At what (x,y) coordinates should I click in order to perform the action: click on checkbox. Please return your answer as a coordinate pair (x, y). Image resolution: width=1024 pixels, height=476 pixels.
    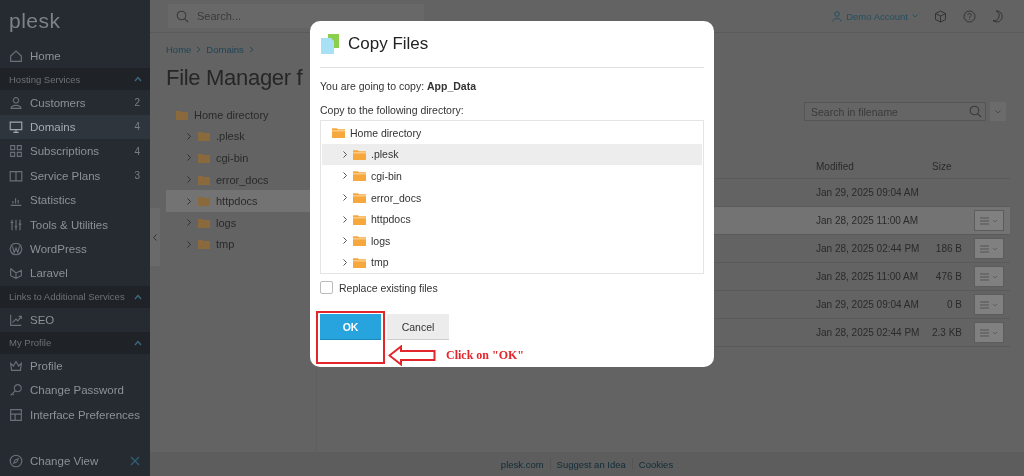
    Looking at the image, I should click on (326, 287).